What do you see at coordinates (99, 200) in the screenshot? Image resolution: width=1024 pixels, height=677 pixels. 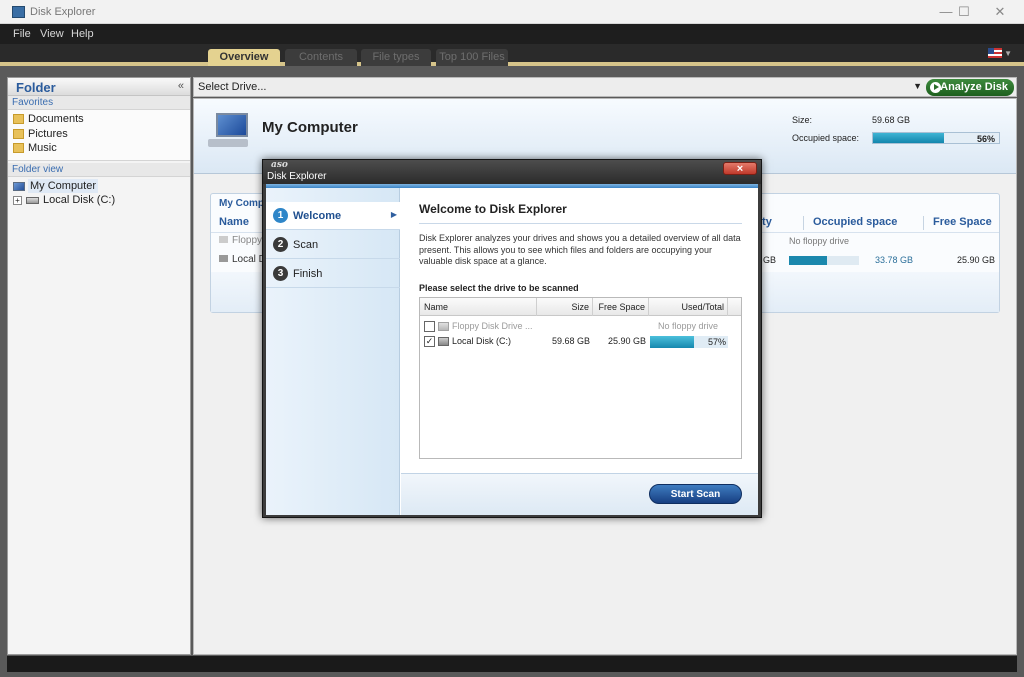 I see `tree-item-local-disk: + Local Disk (C:)` at bounding box center [99, 200].